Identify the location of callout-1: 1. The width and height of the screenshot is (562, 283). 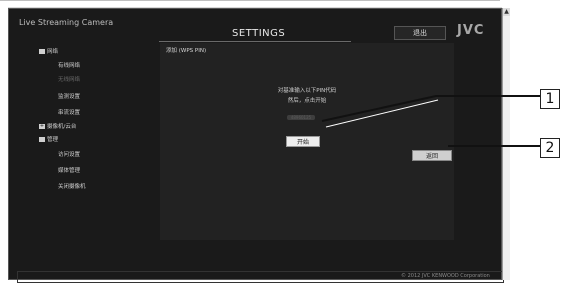
(550, 99).